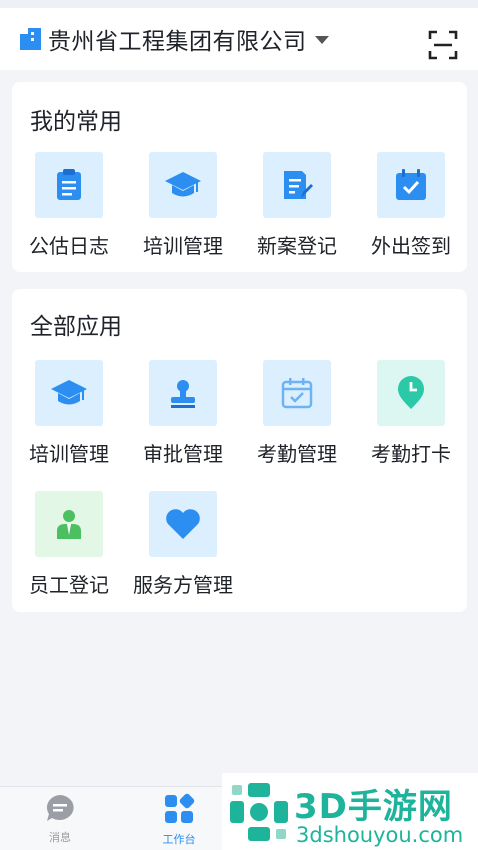 This screenshot has height=850, width=478. Describe the element at coordinates (177, 42) in the screenshot. I see `company-name: 贵州省工程集团有限公司` at that location.